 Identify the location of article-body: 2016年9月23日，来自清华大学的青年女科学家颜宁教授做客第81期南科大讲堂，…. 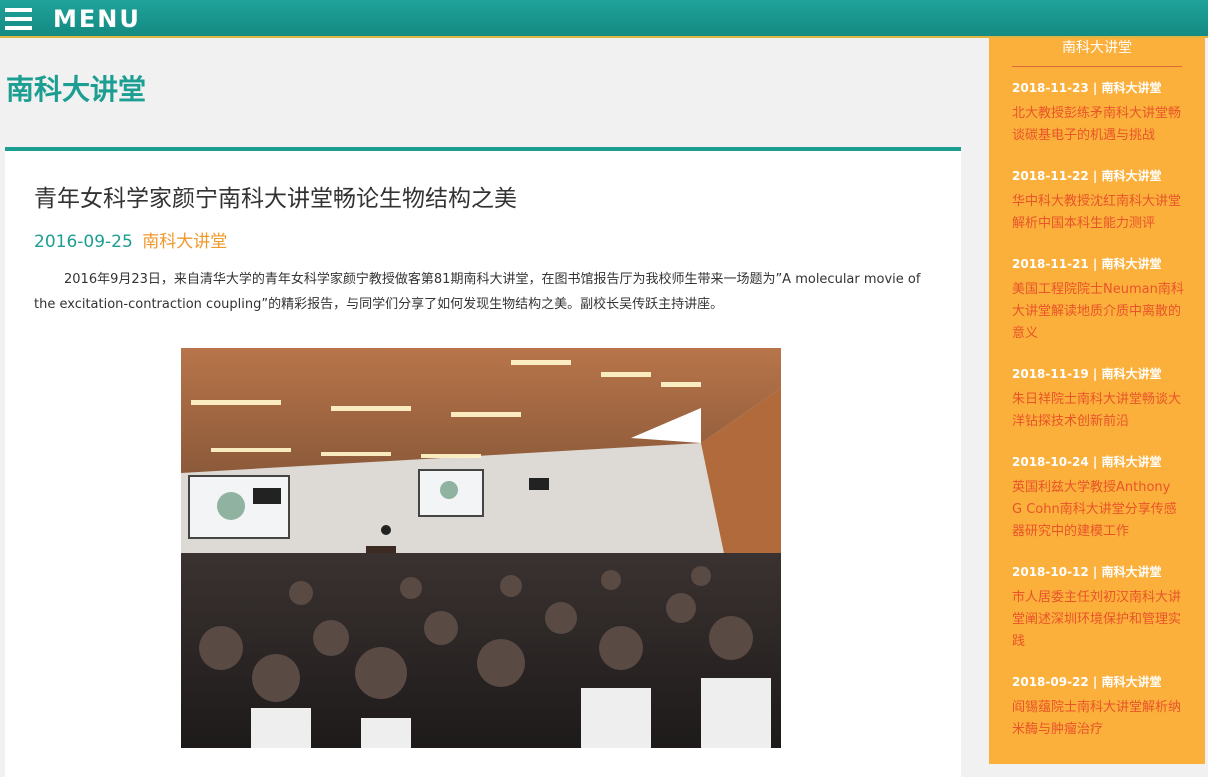
(477, 292).